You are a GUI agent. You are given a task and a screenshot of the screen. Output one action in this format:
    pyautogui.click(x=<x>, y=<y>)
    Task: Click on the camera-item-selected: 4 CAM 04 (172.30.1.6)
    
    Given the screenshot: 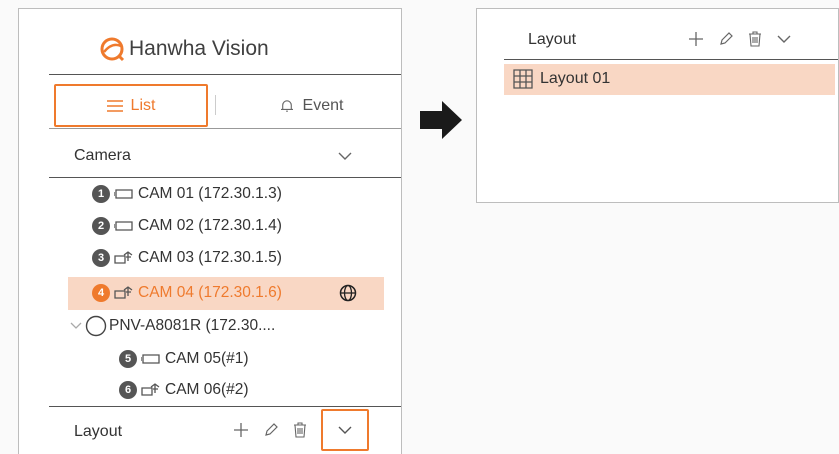 What is the action you would take?
    pyautogui.click(x=187, y=293)
    